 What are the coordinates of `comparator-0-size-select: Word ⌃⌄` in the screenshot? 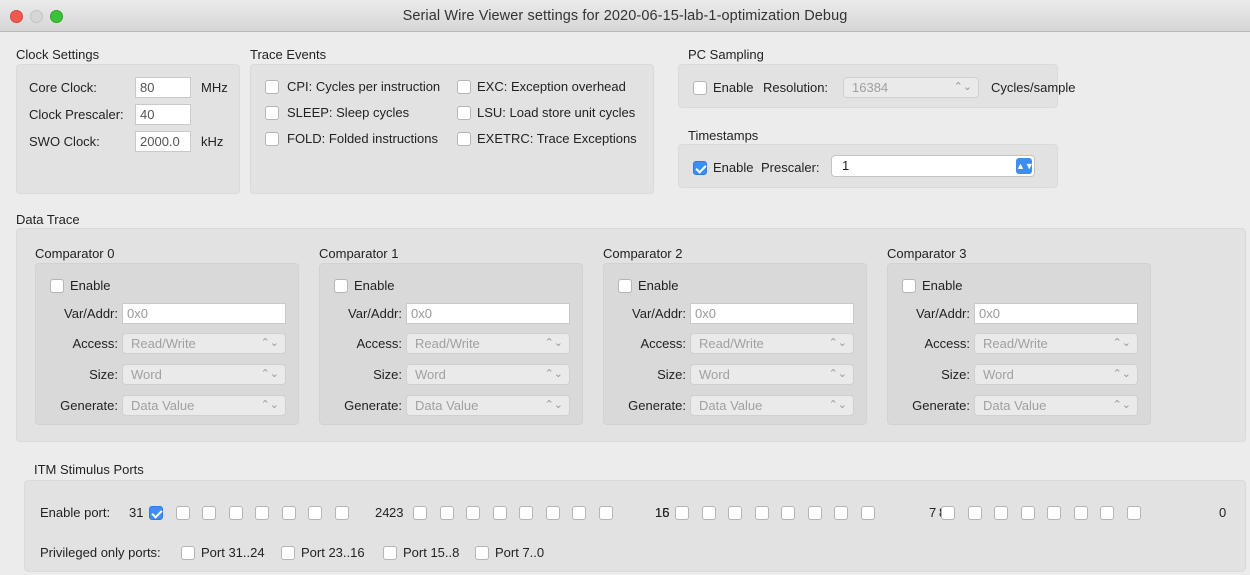 It's located at (204, 374).